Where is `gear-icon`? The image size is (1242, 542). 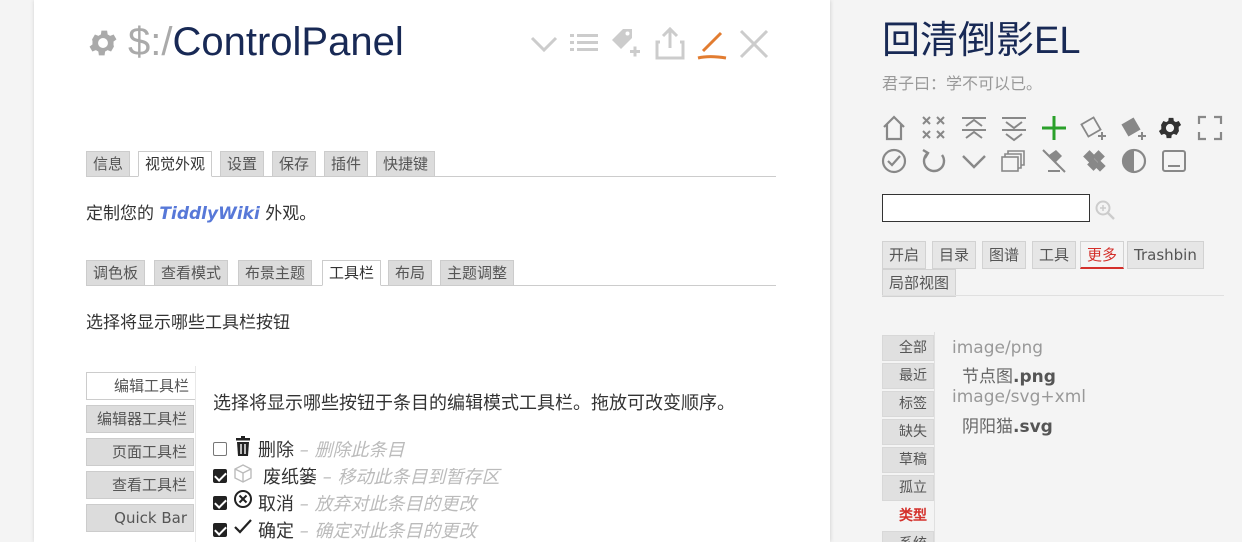
gear-icon is located at coordinates (103, 43).